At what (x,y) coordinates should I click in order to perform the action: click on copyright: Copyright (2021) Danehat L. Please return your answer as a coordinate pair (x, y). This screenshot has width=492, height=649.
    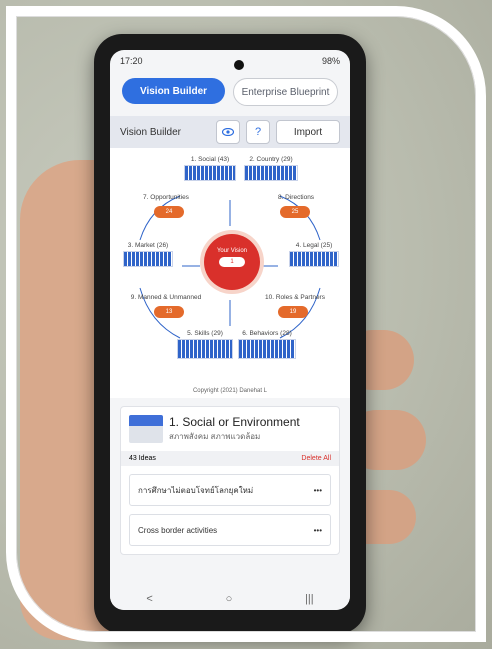
    Looking at the image, I should click on (230, 391).